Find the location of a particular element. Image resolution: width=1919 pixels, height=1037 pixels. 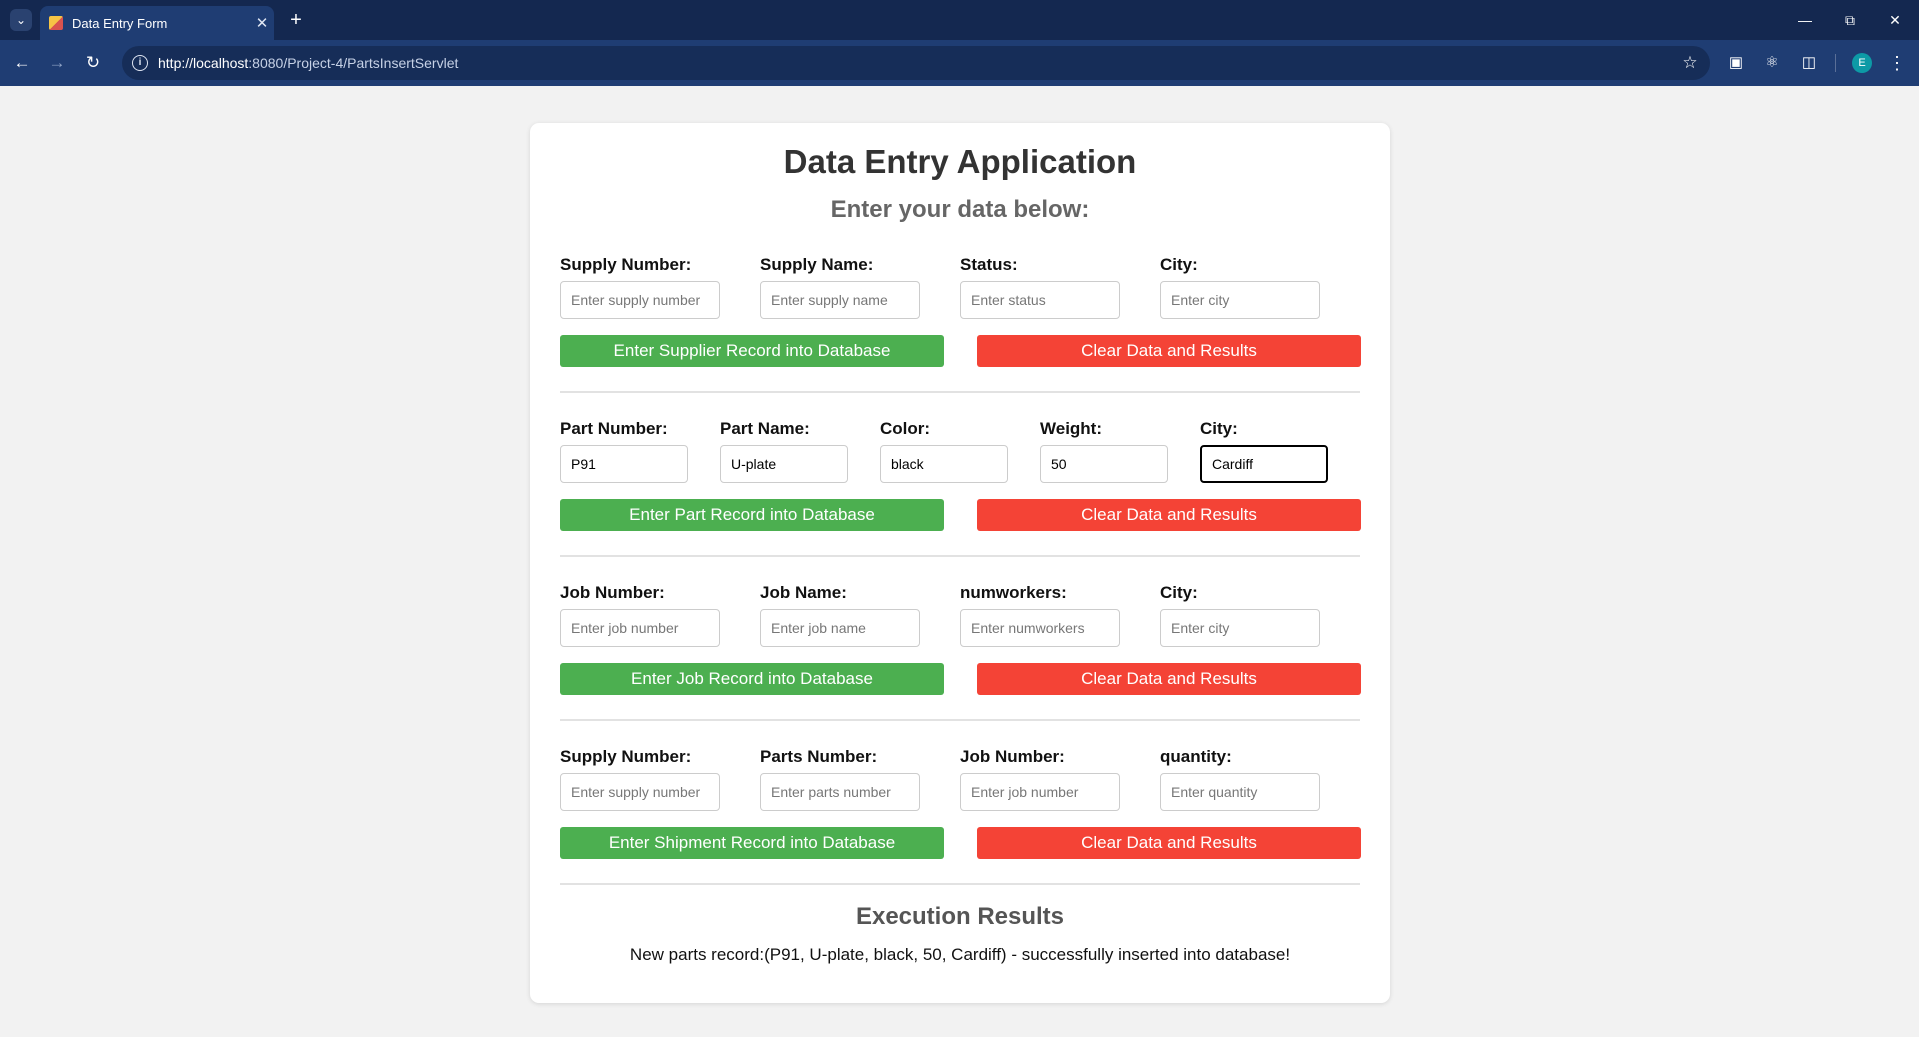

toolbar-divider is located at coordinates (1835, 63).